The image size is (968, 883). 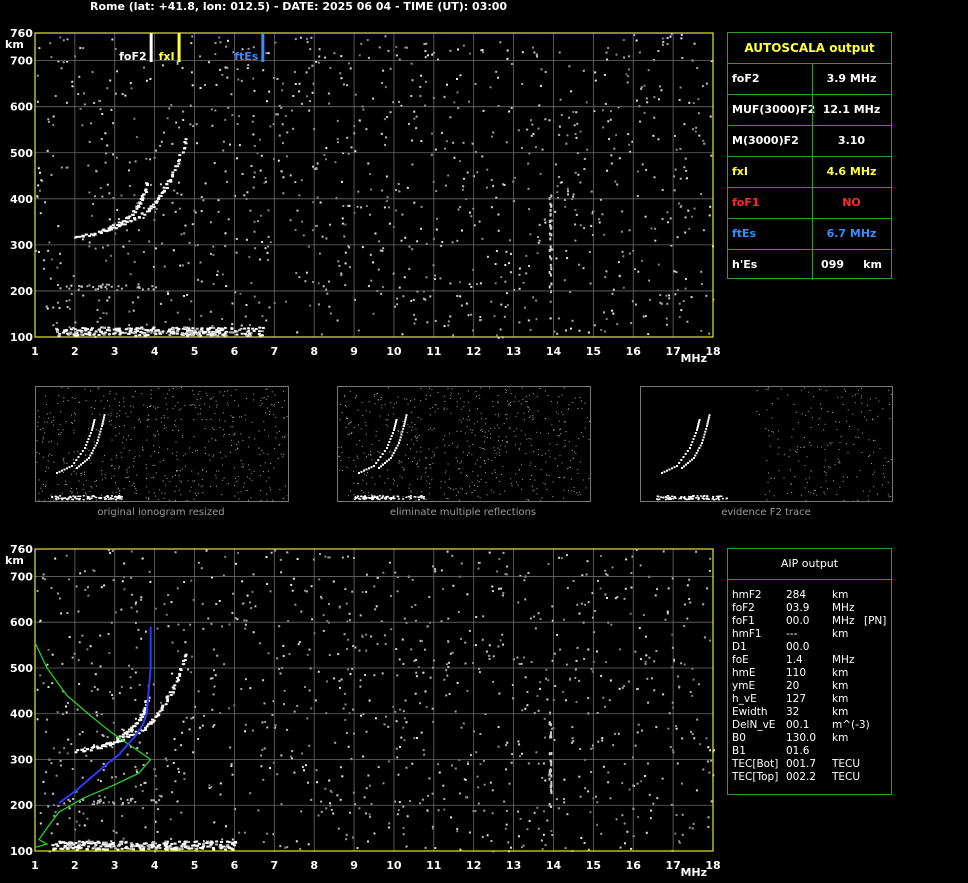 I want to click on autoscala-param: foF1, so click(x=746, y=202).